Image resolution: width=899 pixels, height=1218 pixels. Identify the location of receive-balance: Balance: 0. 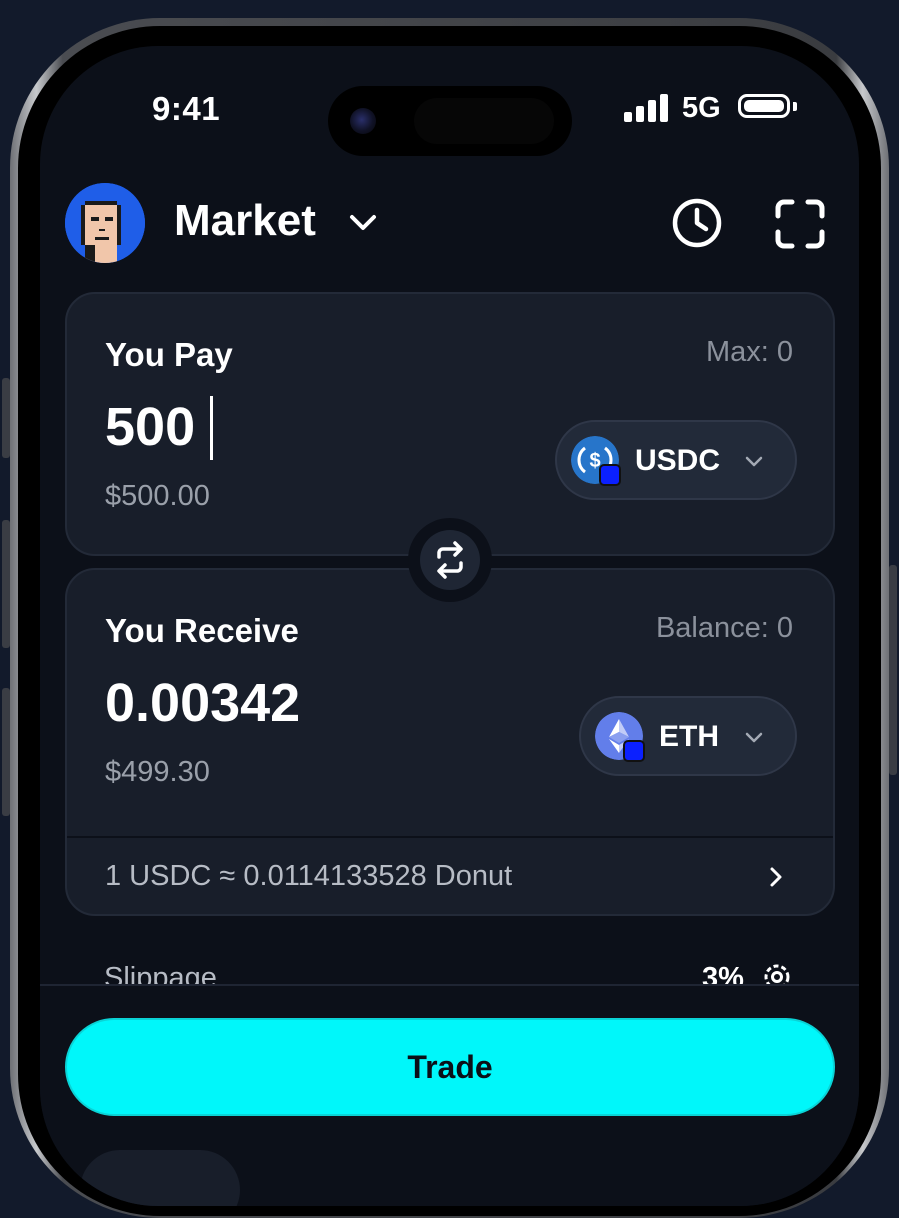
(724, 628).